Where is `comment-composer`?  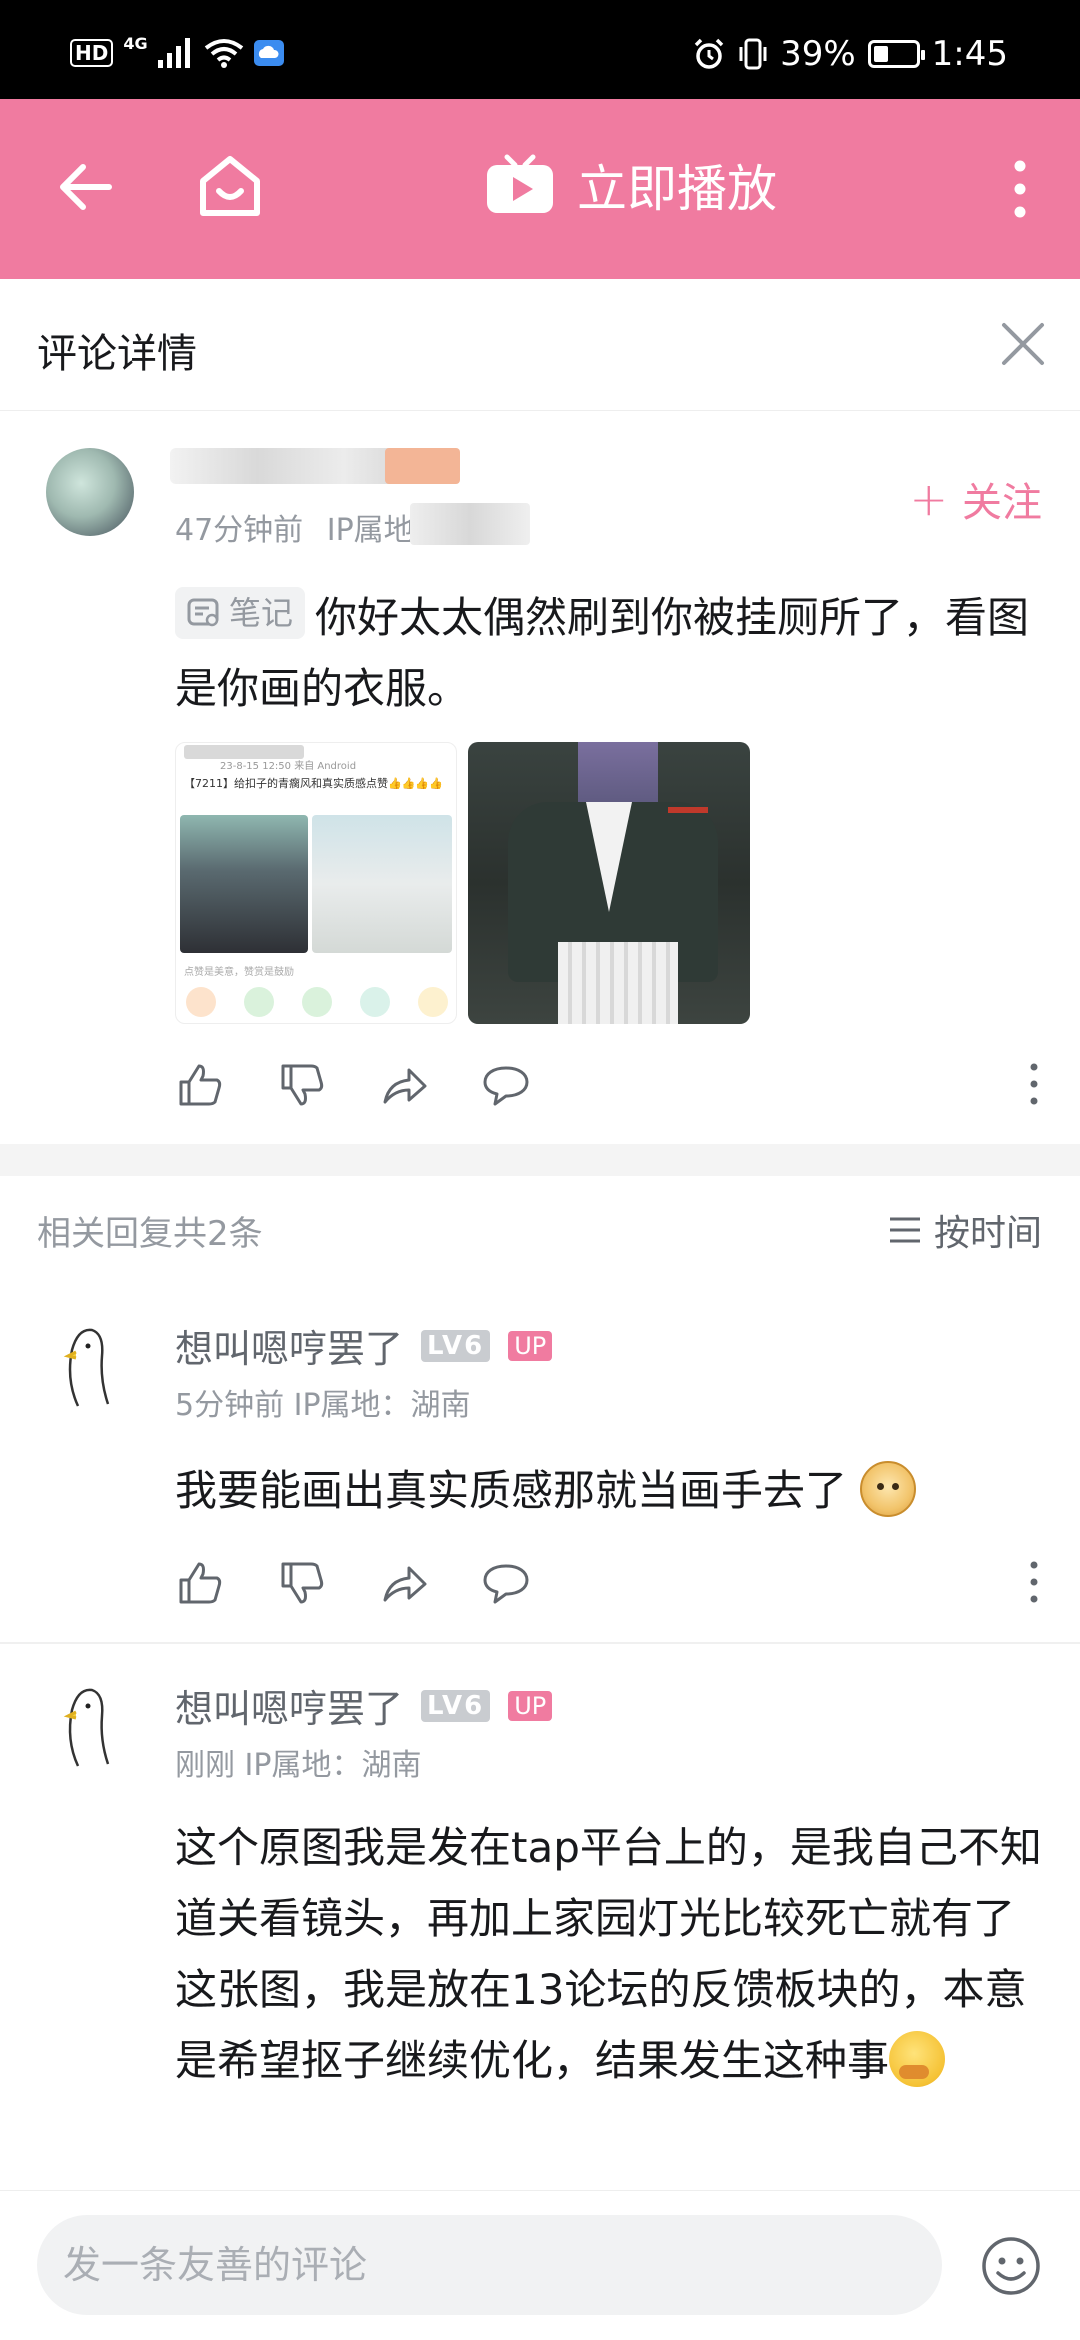 comment-composer is located at coordinates (540, 2265).